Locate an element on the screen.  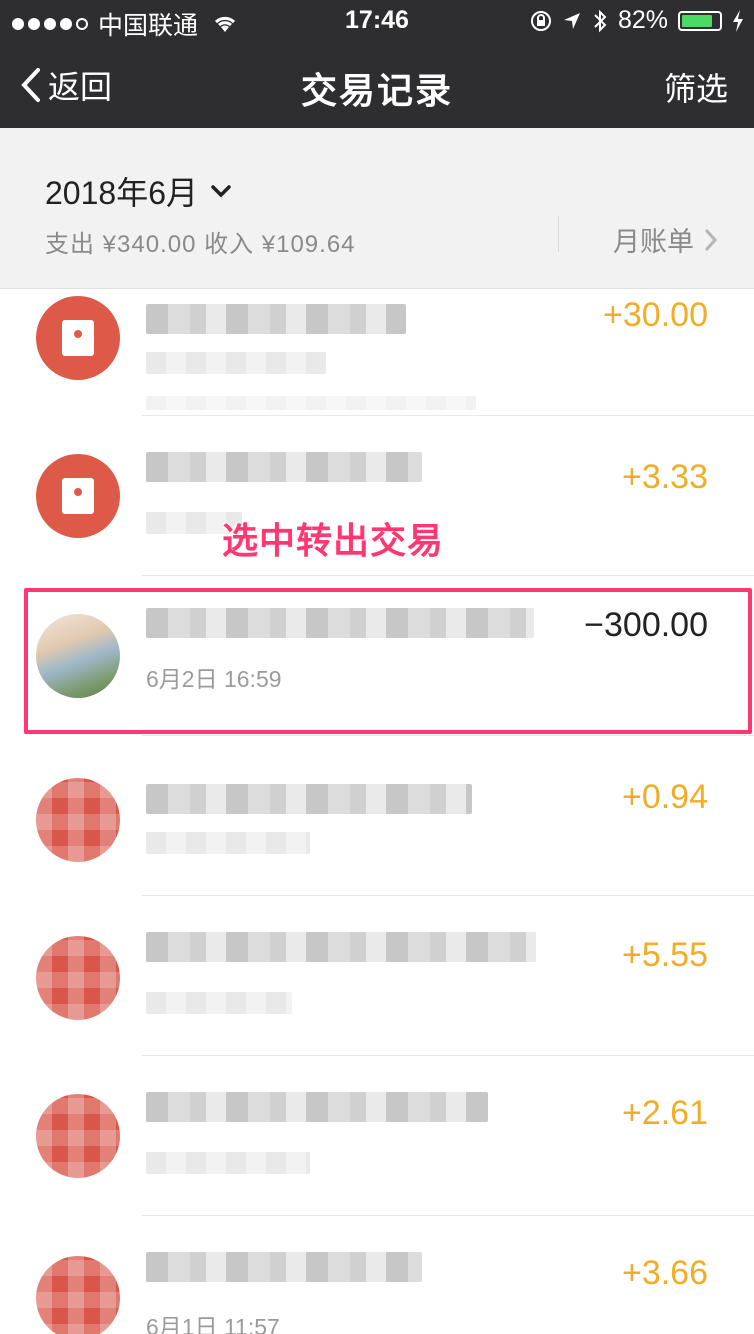
transaction-amount: +5.55 is located at coordinates (664, 955).